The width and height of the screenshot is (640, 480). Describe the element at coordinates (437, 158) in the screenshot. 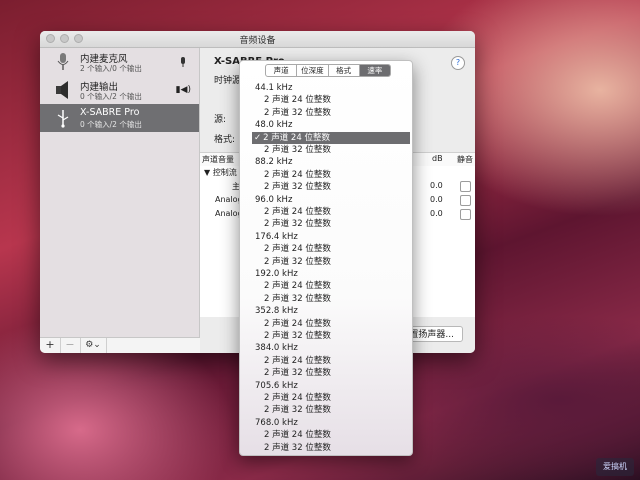

I see `column-db: dB` at that location.